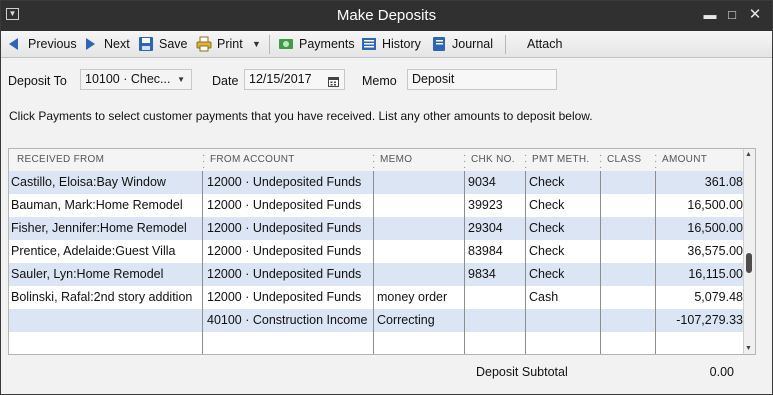  I want to click on col-header-received-from: RECEIVED FROM, so click(60, 159).